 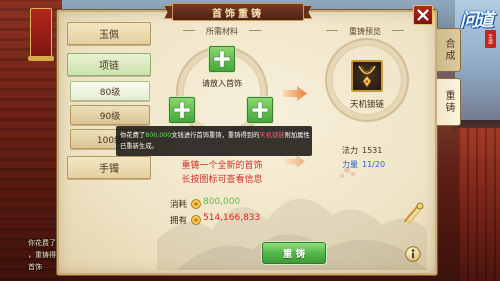 I want to click on tooltip-text: 附加属性, so click(x=297, y=135).